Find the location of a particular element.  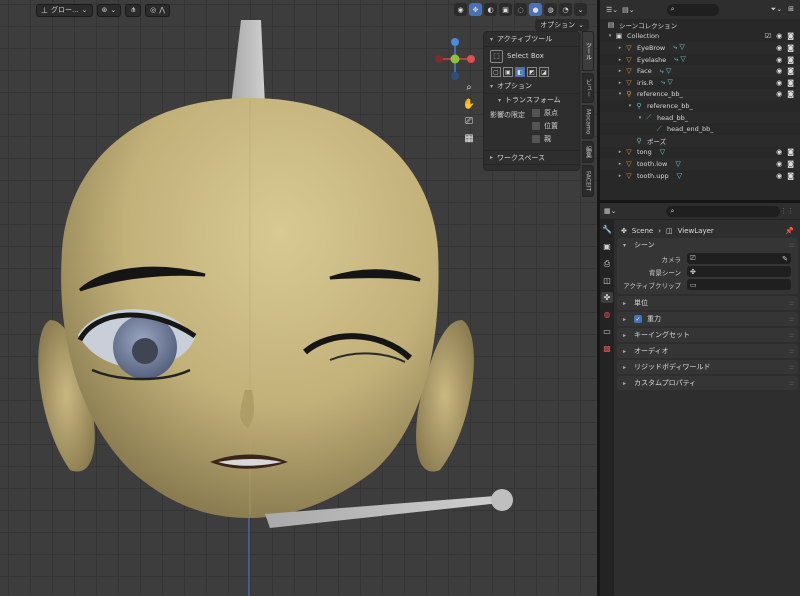

panel-header: ▸ キーイングセット:::: is located at coordinates (707, 335).